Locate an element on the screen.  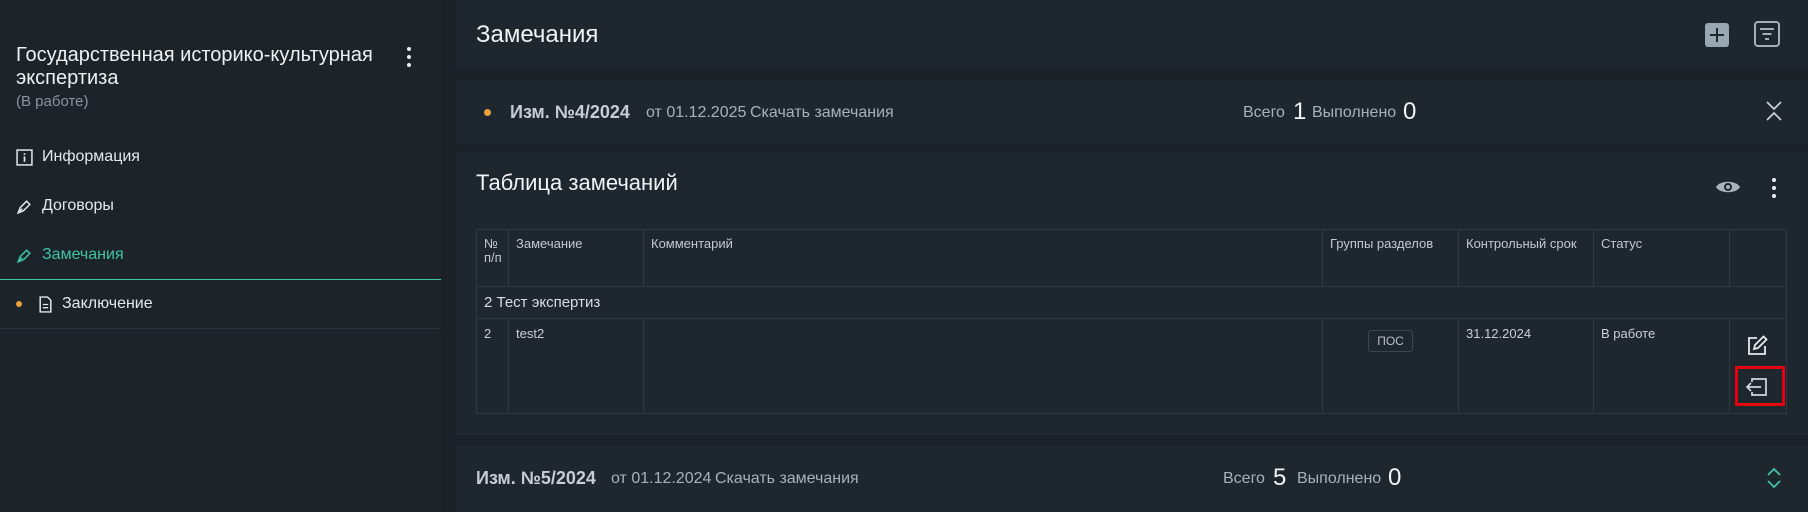
table-title: Таблица замечаний is located at coordinates (577, 182).